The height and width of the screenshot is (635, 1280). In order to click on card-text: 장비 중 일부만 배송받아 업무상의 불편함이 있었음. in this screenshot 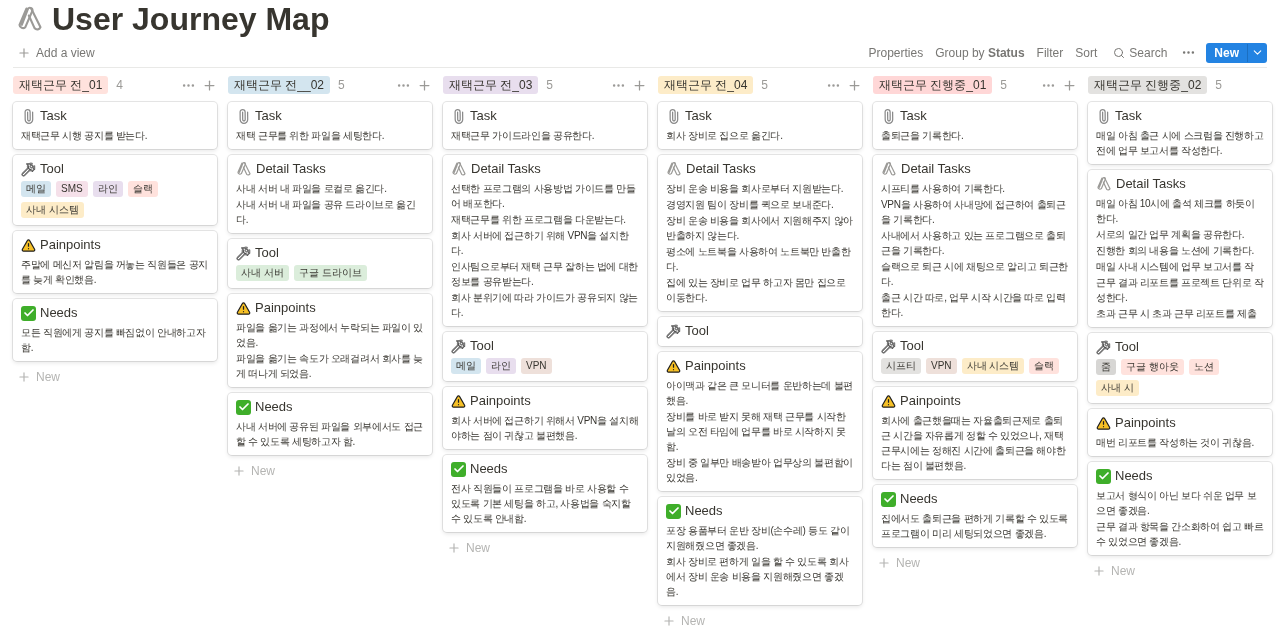, I will do `click(760, 470)`.